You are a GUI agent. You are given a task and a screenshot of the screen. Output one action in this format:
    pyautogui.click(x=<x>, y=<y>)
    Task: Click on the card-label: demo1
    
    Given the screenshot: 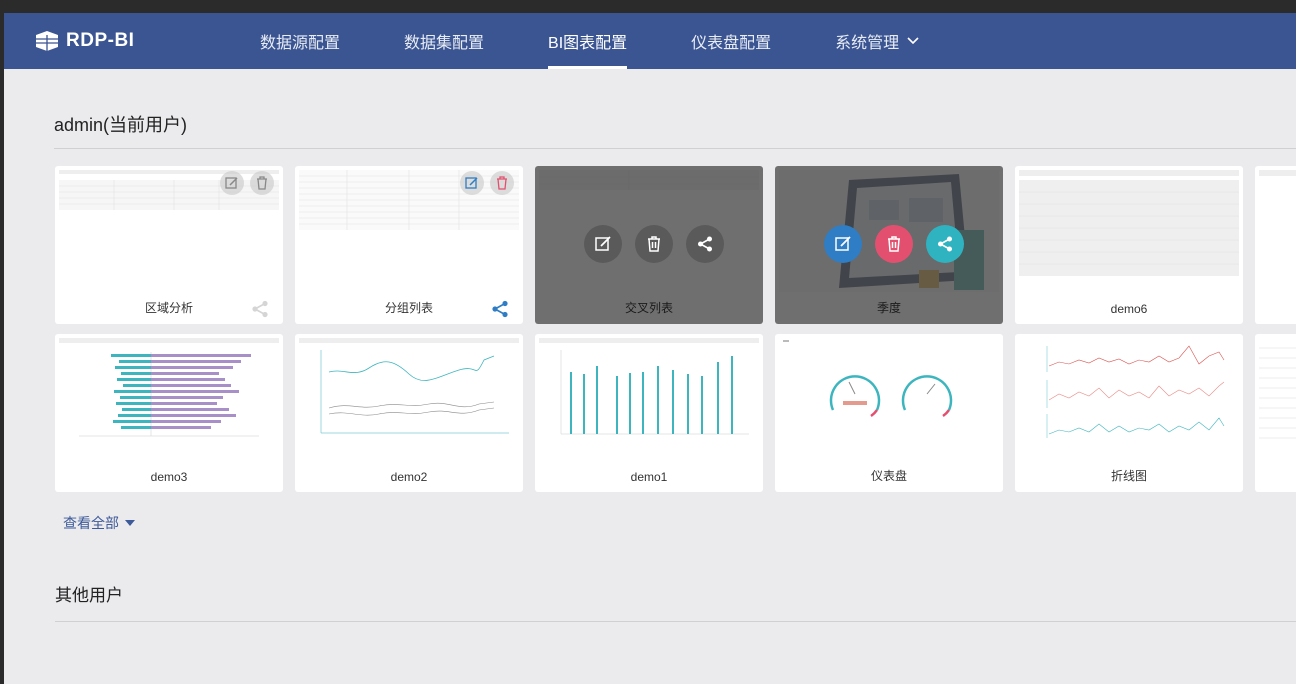 What is the action you would take?
    pyautogui.click(x=649, y=477)
    